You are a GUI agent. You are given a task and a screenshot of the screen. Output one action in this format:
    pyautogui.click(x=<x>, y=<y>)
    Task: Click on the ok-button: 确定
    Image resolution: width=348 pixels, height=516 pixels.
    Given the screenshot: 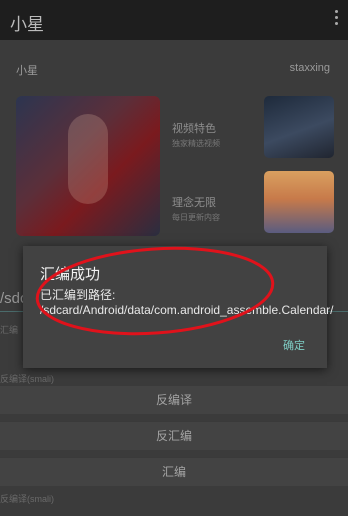 What is the action you would take?
    pyautogui.click(x=294, y=345)
    